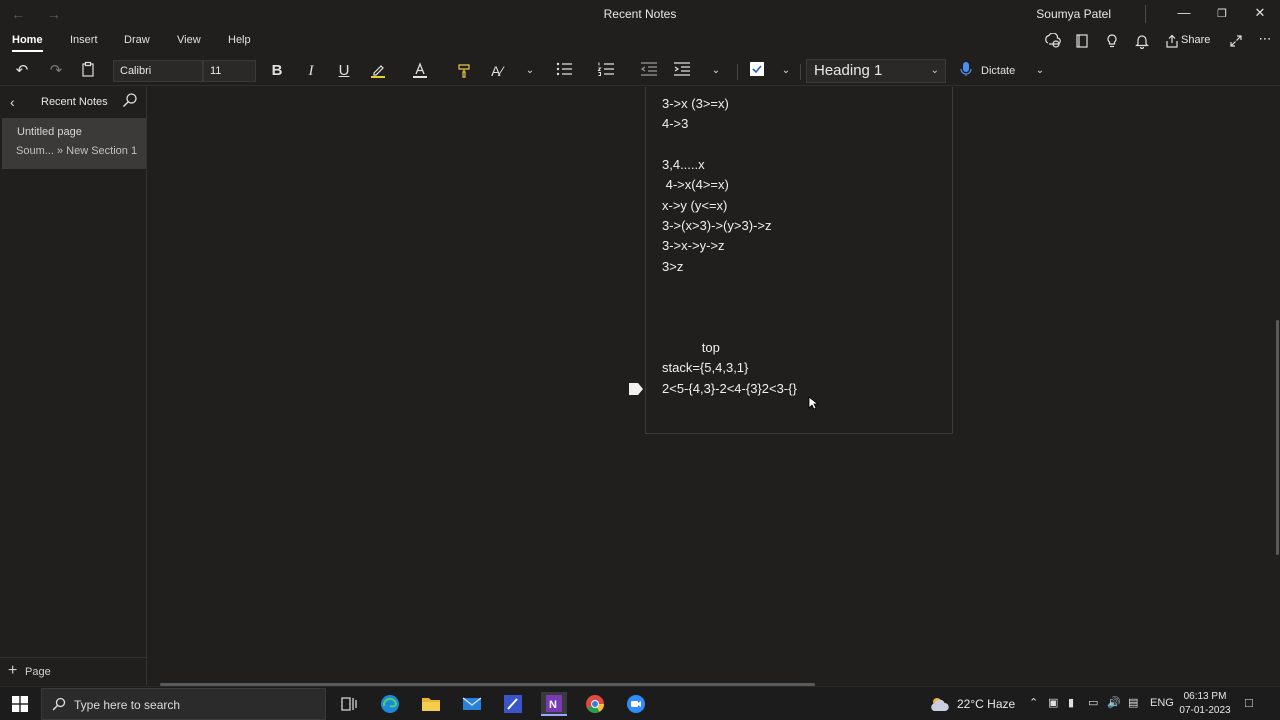 Image resolution: width=1280 pixels, height=720 pixels. I want to click on note-line: 4->3, so click(675, 123).